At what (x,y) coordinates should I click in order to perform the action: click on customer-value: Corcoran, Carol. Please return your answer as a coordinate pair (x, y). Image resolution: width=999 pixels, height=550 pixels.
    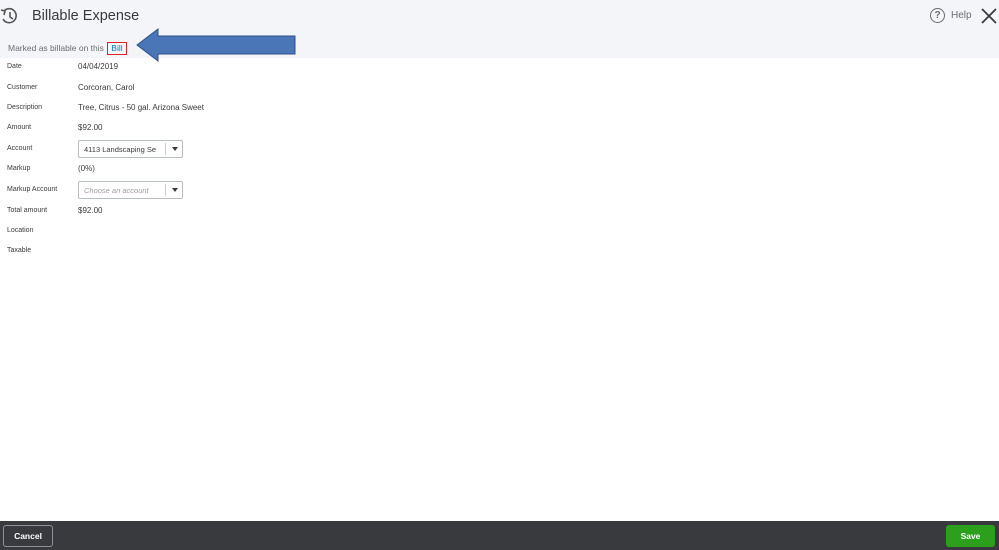
    Looking at the image, I should click on (106, 87).